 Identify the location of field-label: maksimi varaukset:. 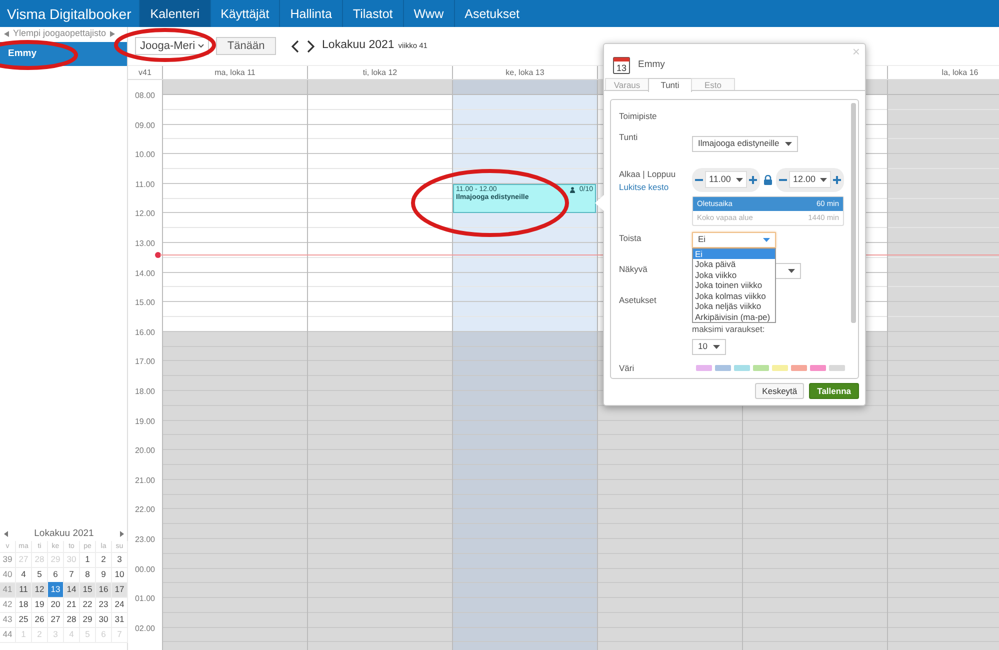
(728, 329).